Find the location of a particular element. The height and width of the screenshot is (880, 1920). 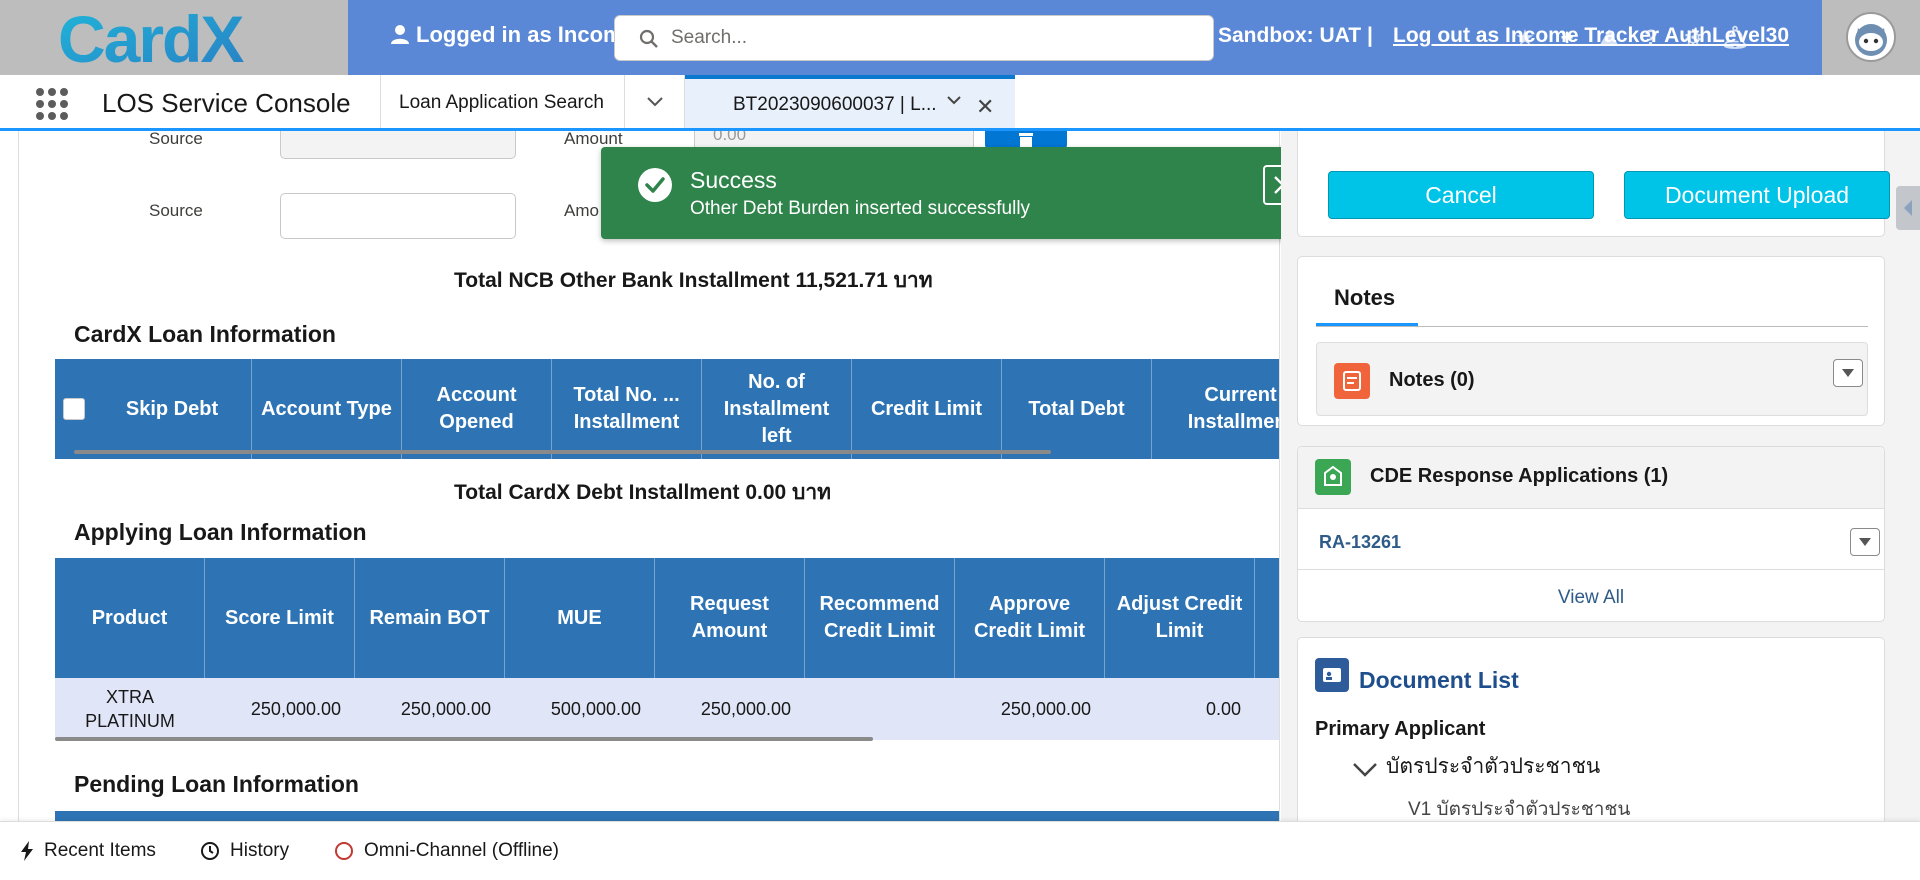

cde-app-icon is located at coordinates (1333, 477).